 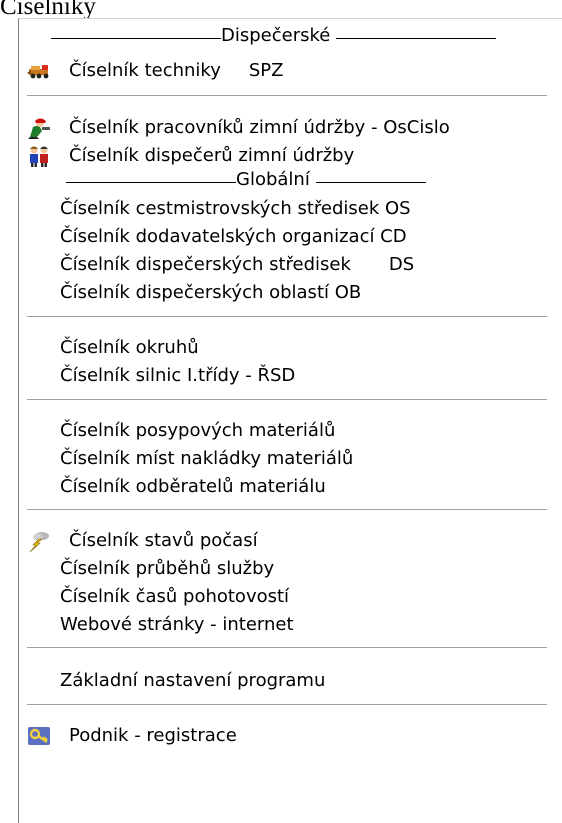 What do you see at coordinates (198, 430) in the screenshot?
I see `menu-item-label: Číselník posypových materiálů` at bounding box center [198, 430].